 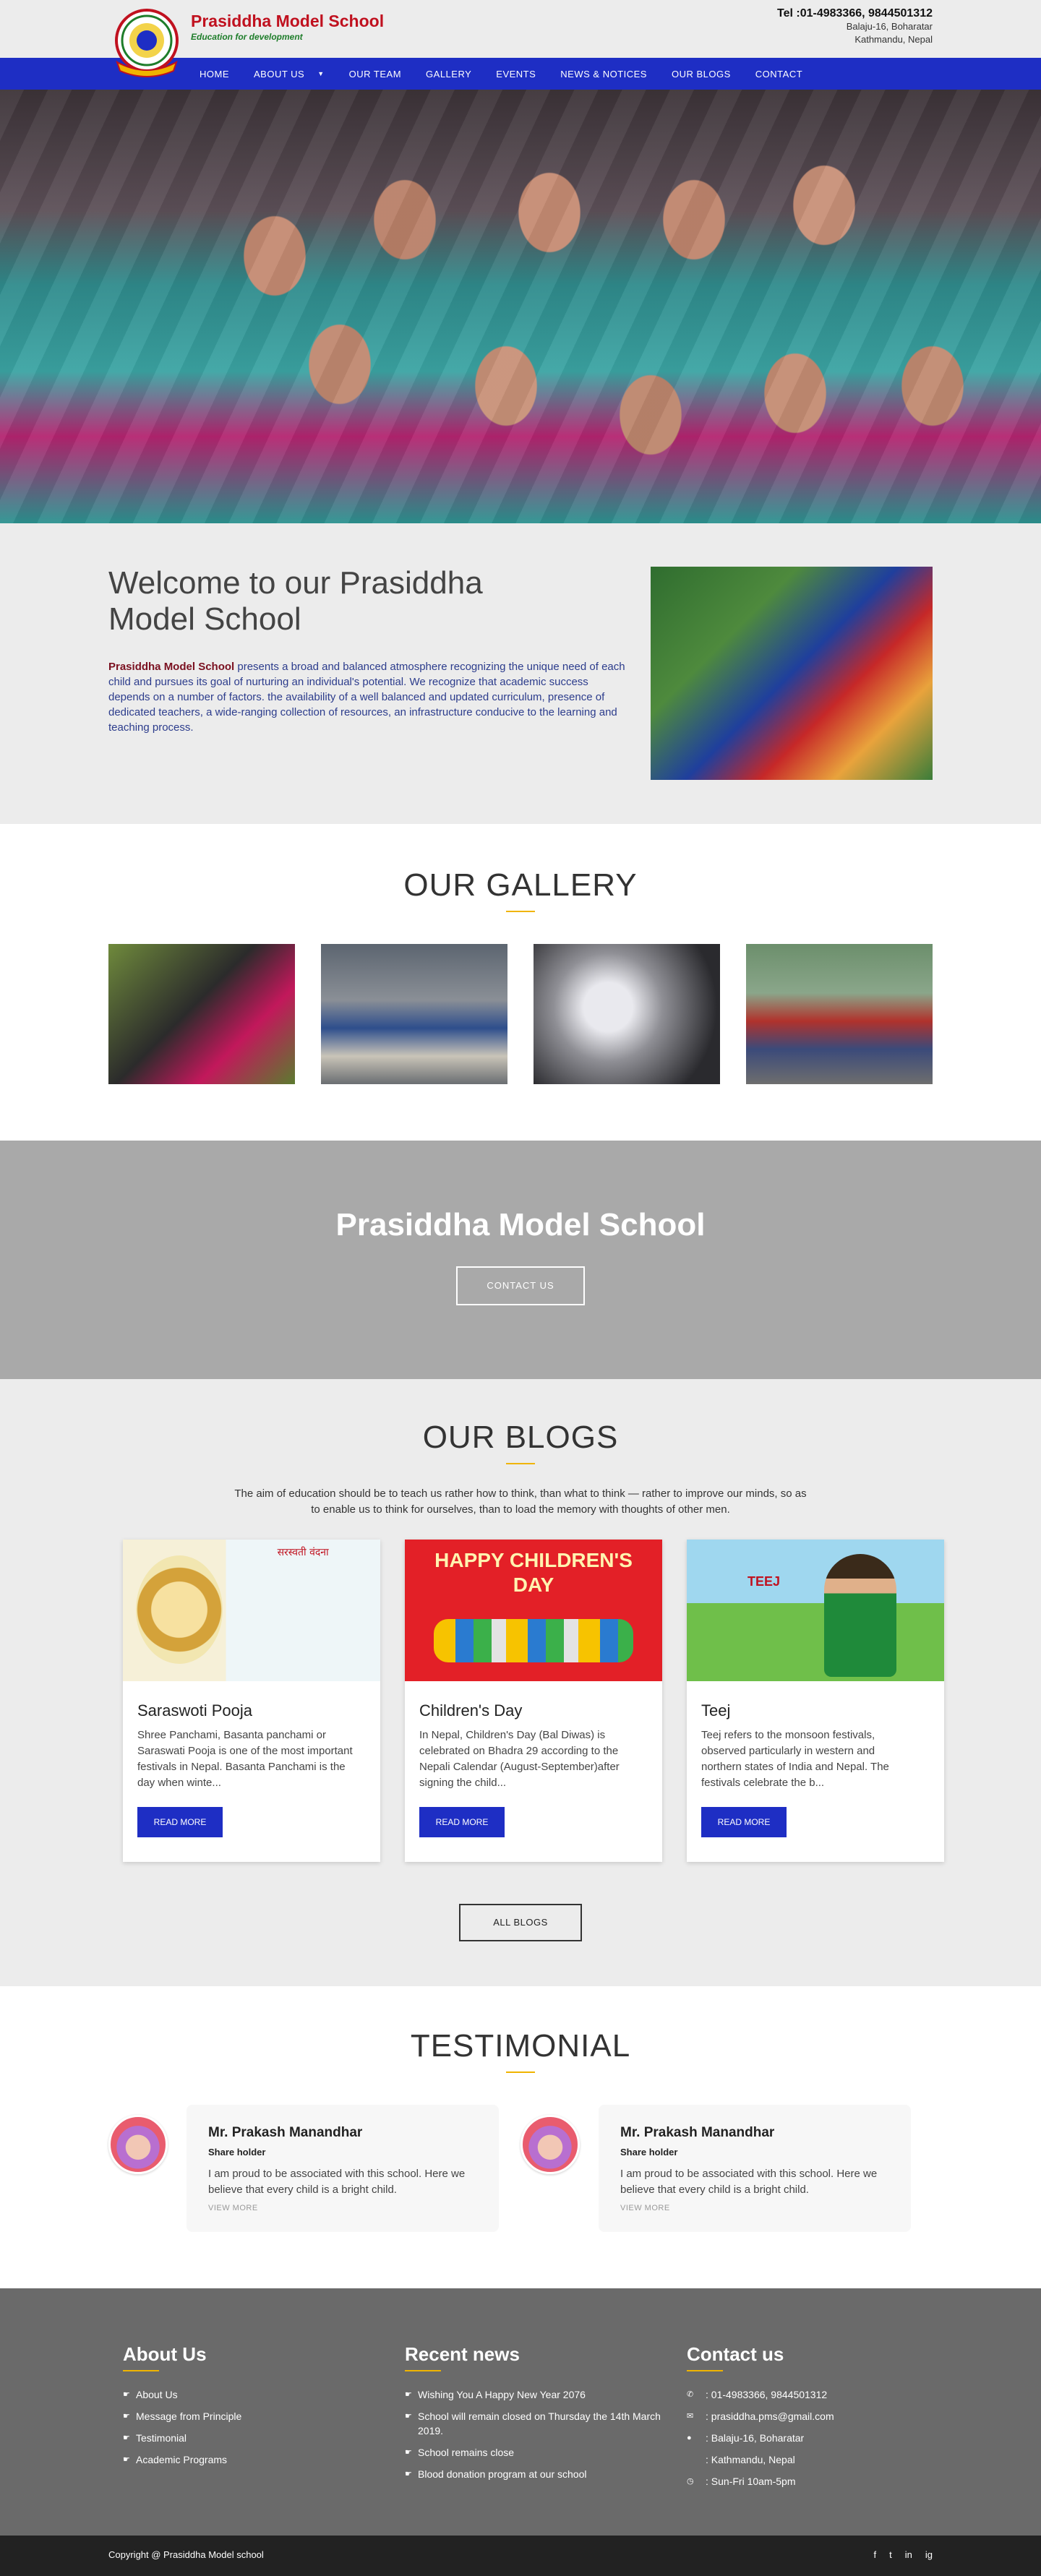 I want to click on nav-item-gallery: GALLERY, so click(x=448, y=75).